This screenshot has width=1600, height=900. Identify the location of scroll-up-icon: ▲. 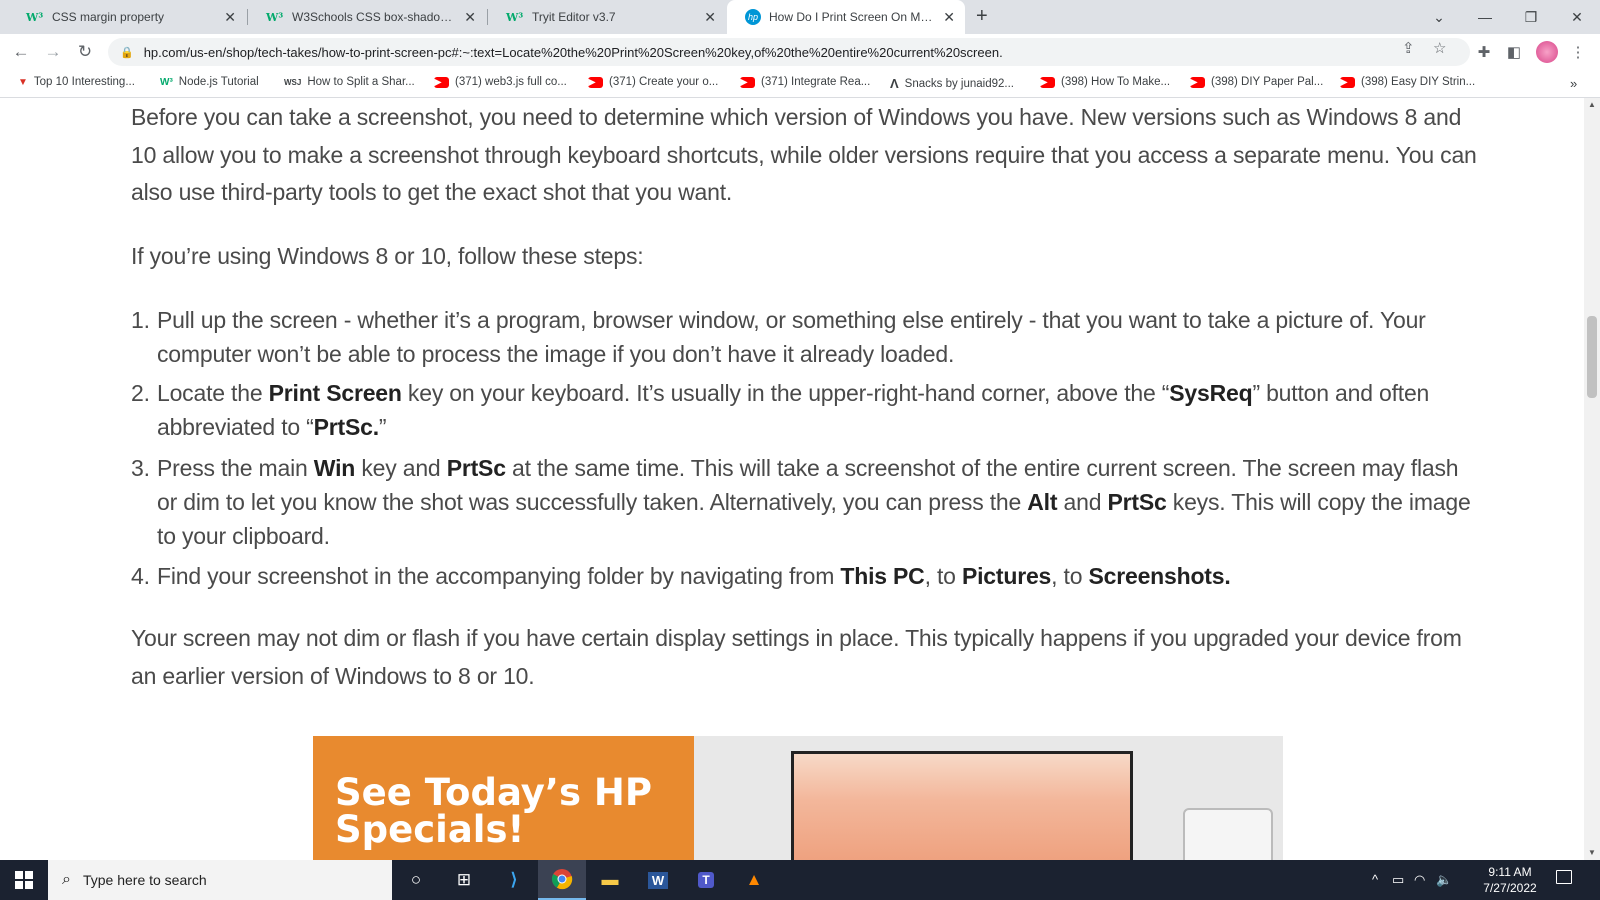
(1592, 104).